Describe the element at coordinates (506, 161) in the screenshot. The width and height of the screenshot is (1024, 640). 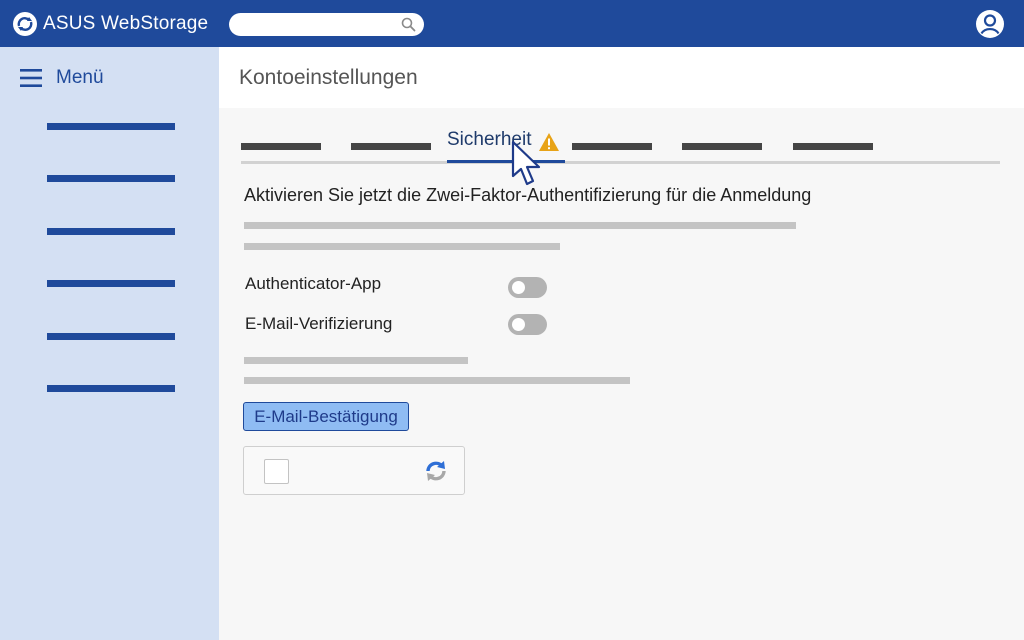
I see `active-tab-indicator` at that location.